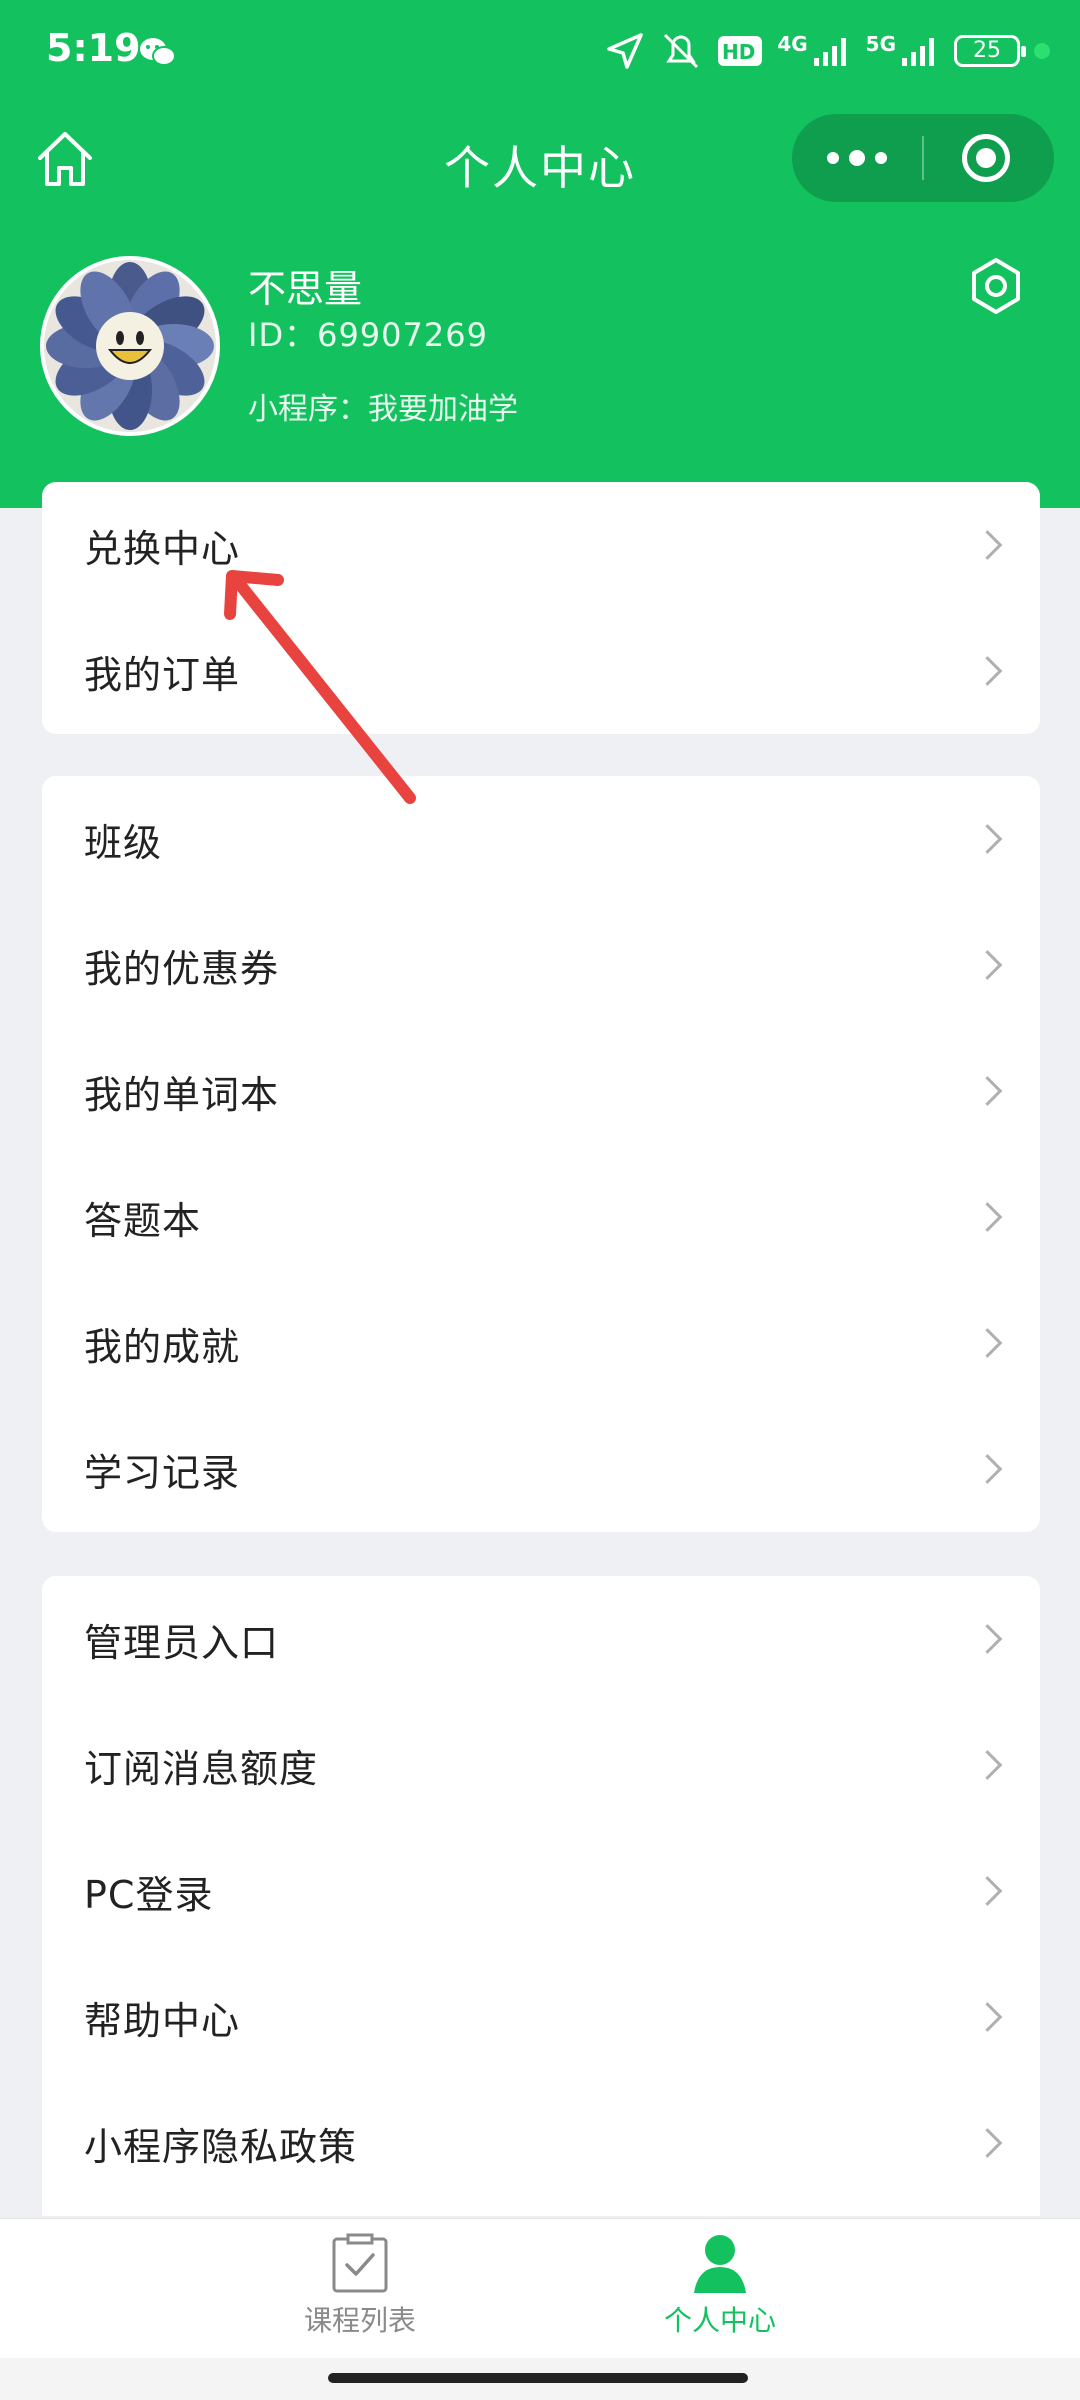  What do you see at coordinates (182, 1094) in the screenshot?
I see `menu-item-label: 我的单词本` at bounding box center [182, 1094].